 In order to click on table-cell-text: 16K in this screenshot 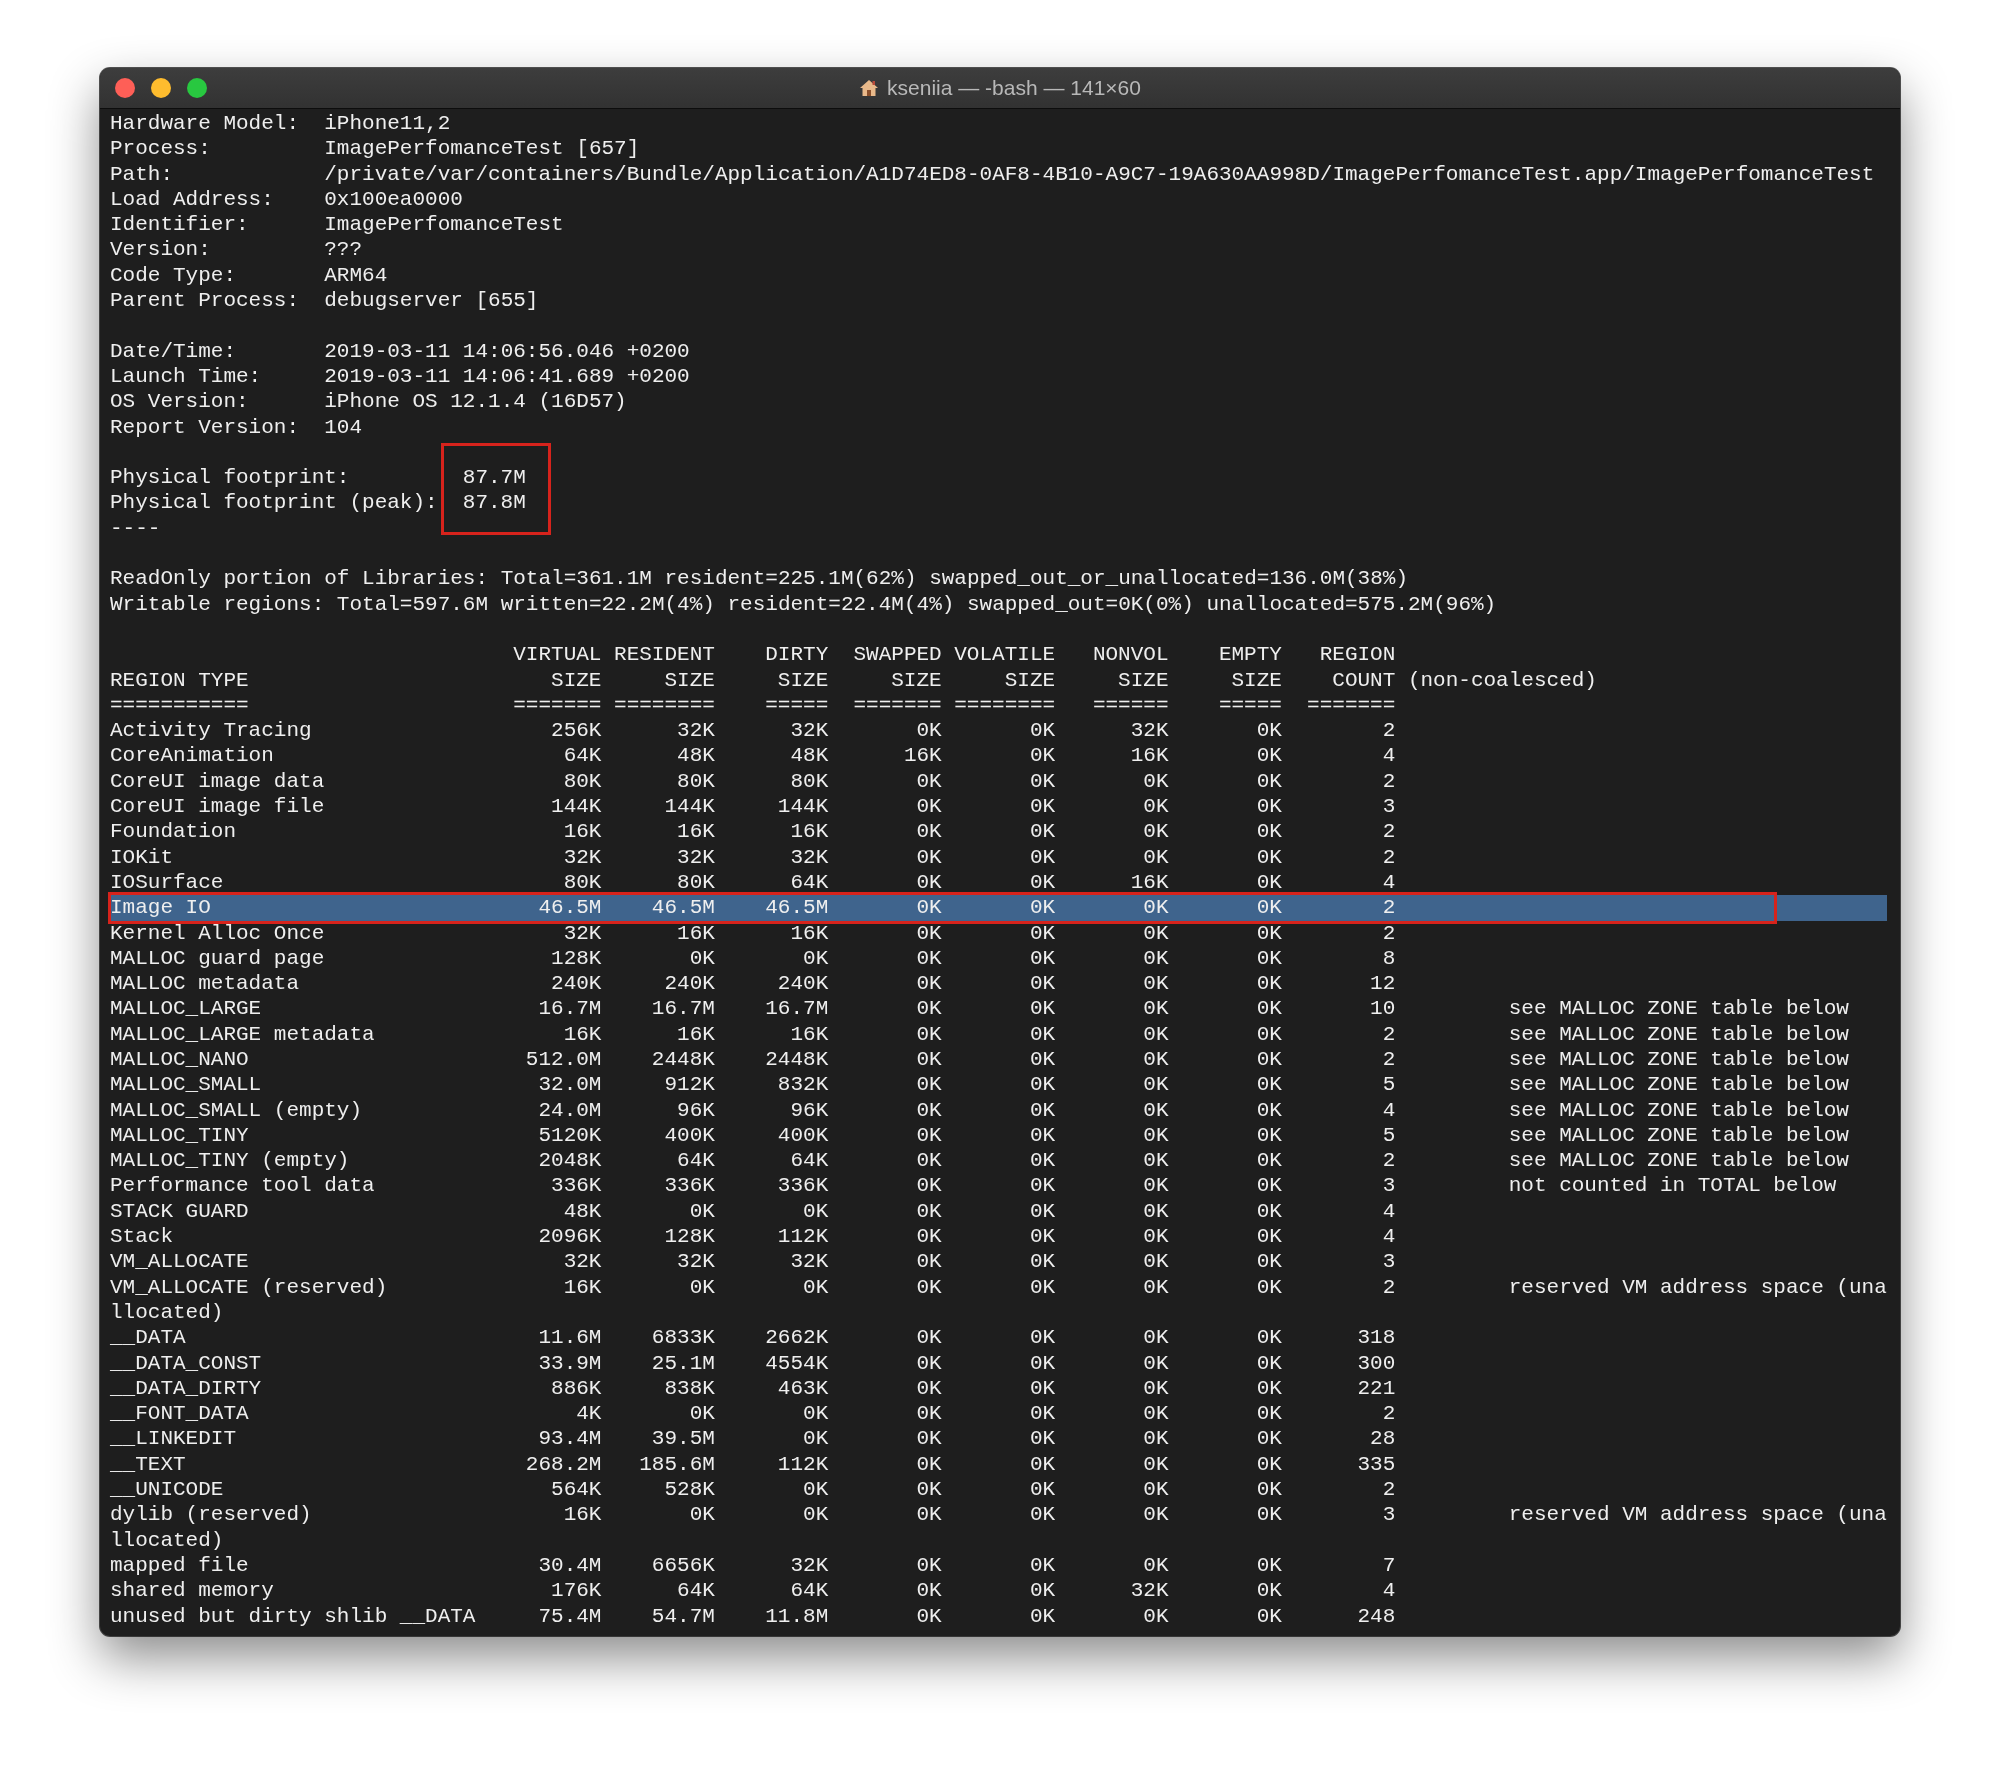, I will do `click(809, 1034)`.